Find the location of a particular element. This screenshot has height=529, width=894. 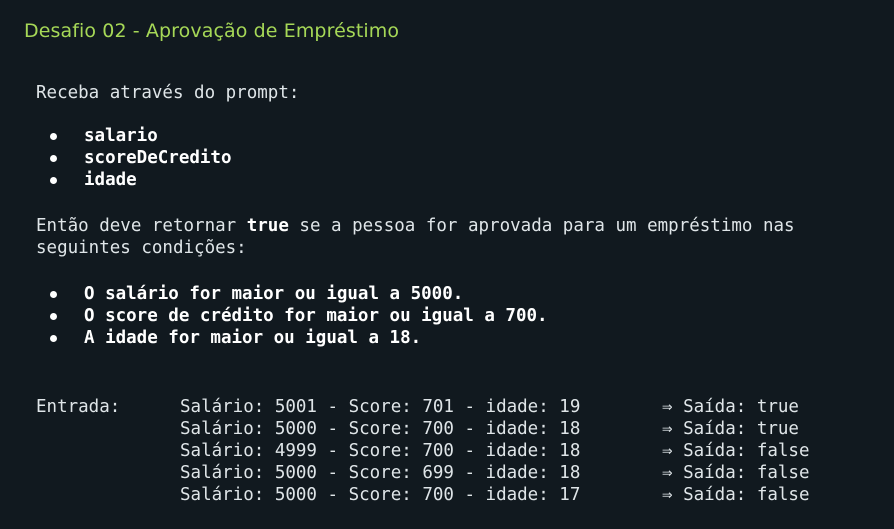

list-item: scoreDeCredito is located at coordinates (134, 158).